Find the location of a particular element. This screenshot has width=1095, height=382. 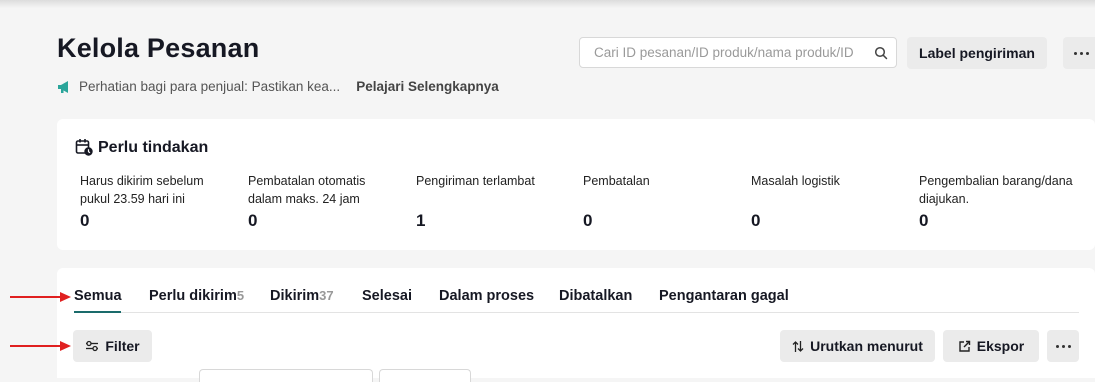

stat-returns: Pengembalian barang/dana diajukan. 0 is located at coordinates (999, 201).